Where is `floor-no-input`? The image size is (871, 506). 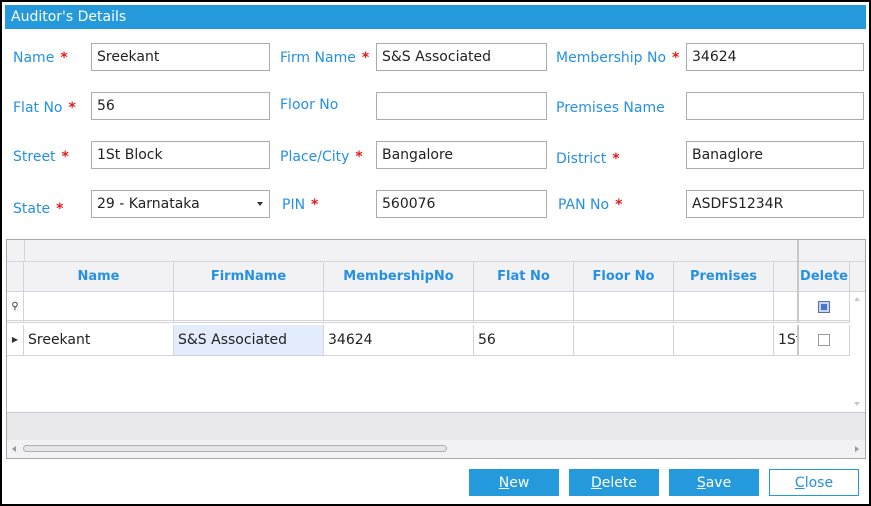 floor-no-input is located at coordinates (461, 106).